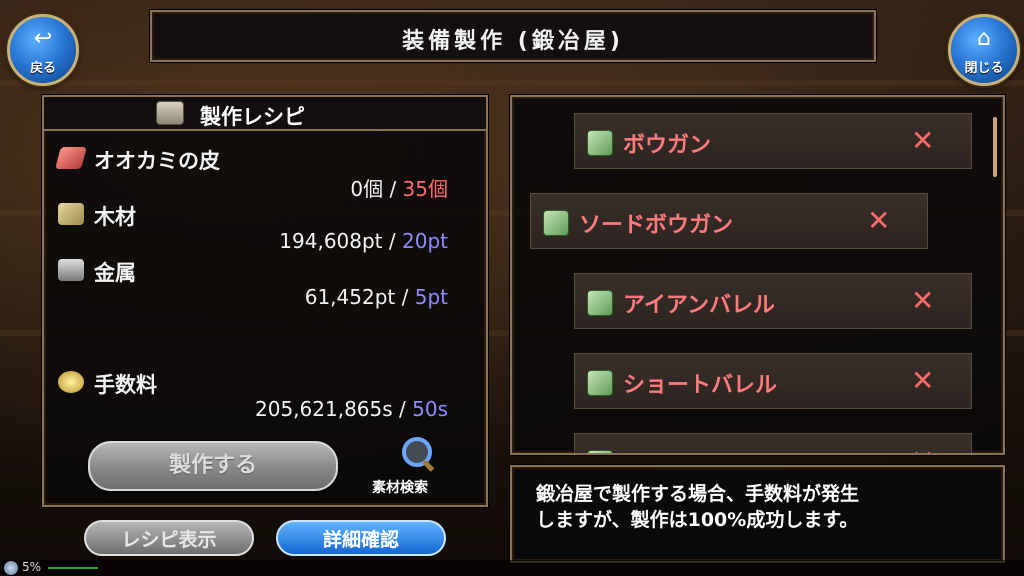 The height and width of the screenshot is (576, 1024). What do you see at coordinates (170, 113) in the screenshot?
I see `recipe-scroll-icon` at bounding box center [170, 113].